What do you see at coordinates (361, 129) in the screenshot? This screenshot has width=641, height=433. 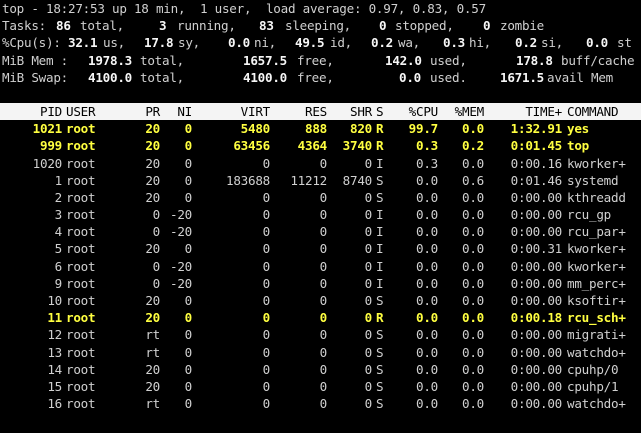 I see `cell-shr: 820` at bounding box center [361, 129].